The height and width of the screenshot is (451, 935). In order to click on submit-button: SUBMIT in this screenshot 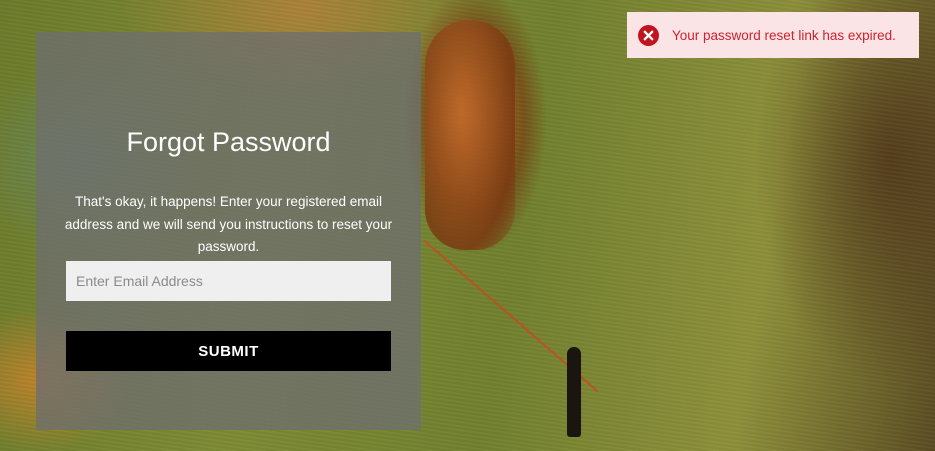, I will do `click(228, 351)`.